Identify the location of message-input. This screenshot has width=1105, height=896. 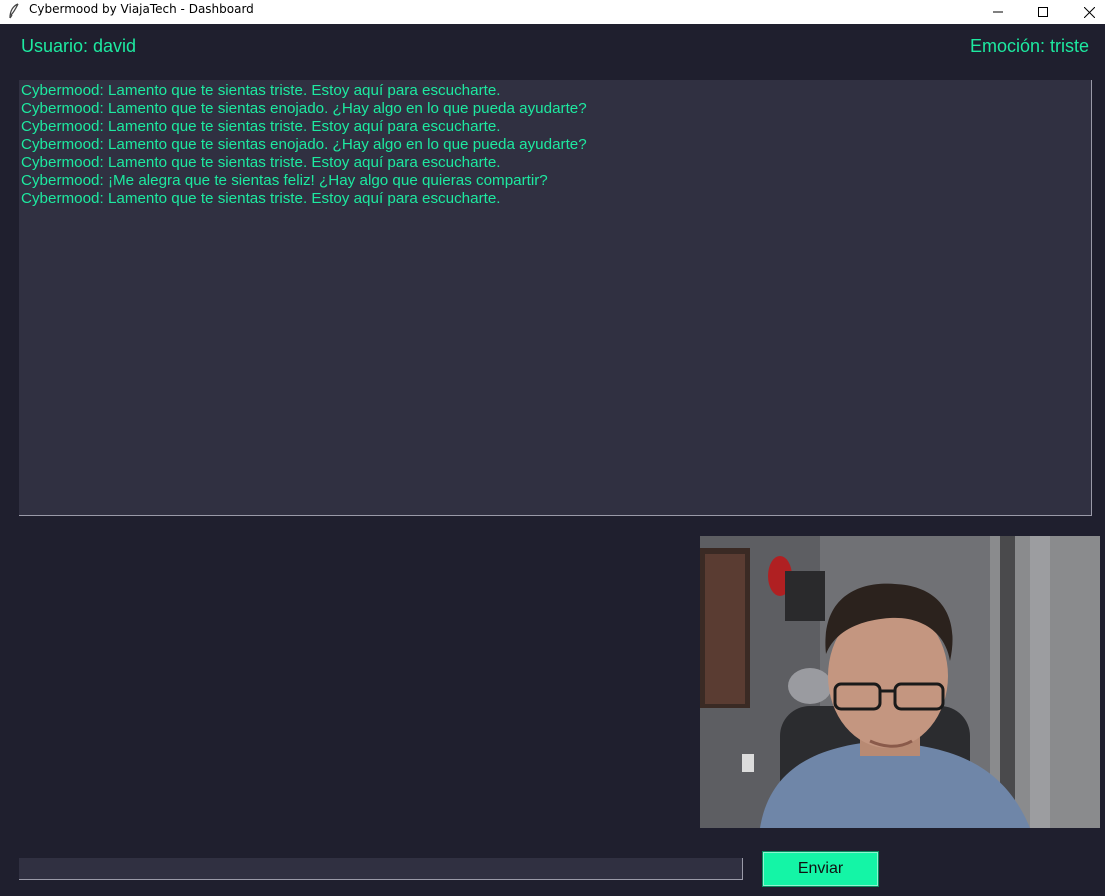
(381, 869).